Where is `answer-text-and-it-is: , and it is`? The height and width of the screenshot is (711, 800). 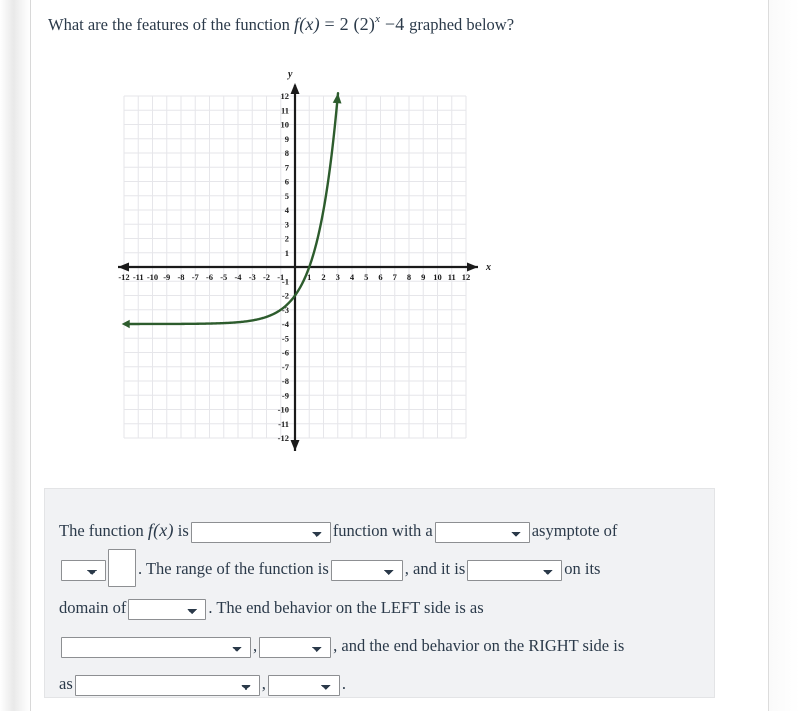 answer-text-and-it-is: , and it is is located at coordinates (435, 568).